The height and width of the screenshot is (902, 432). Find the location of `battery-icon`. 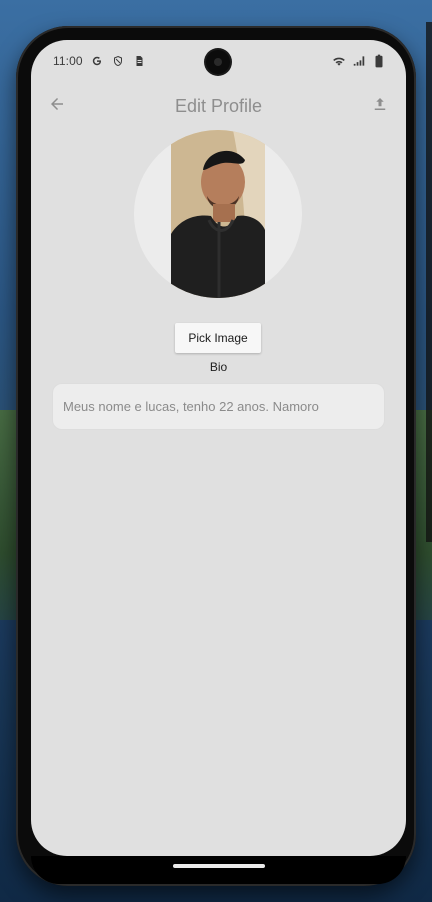

battery-icon is located at coordinates (379, 61).